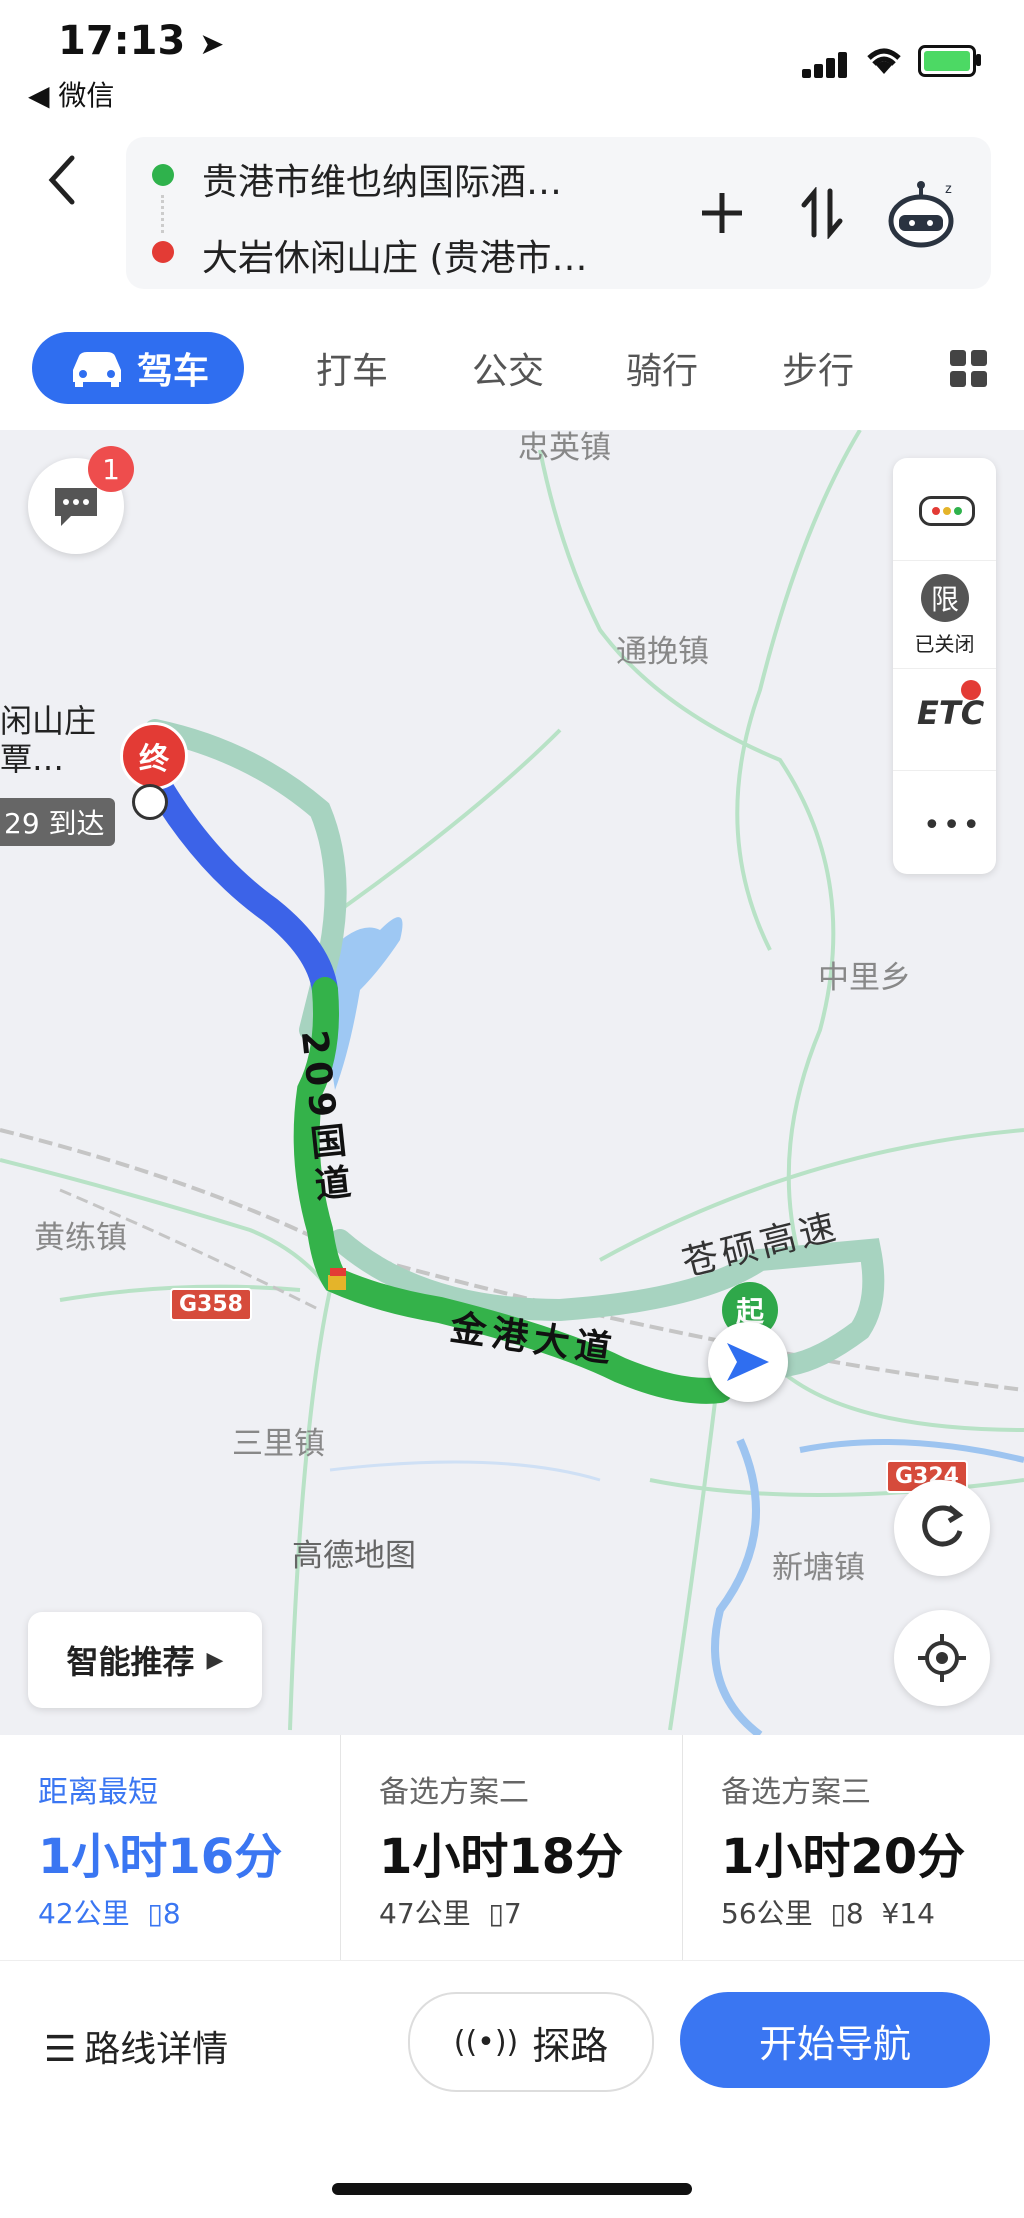 This screenshot has height=2218, width=1024. I want to click on route-card-2: 备选方案二 1小时18分 47公里 ▯7, so click(511, 1847).